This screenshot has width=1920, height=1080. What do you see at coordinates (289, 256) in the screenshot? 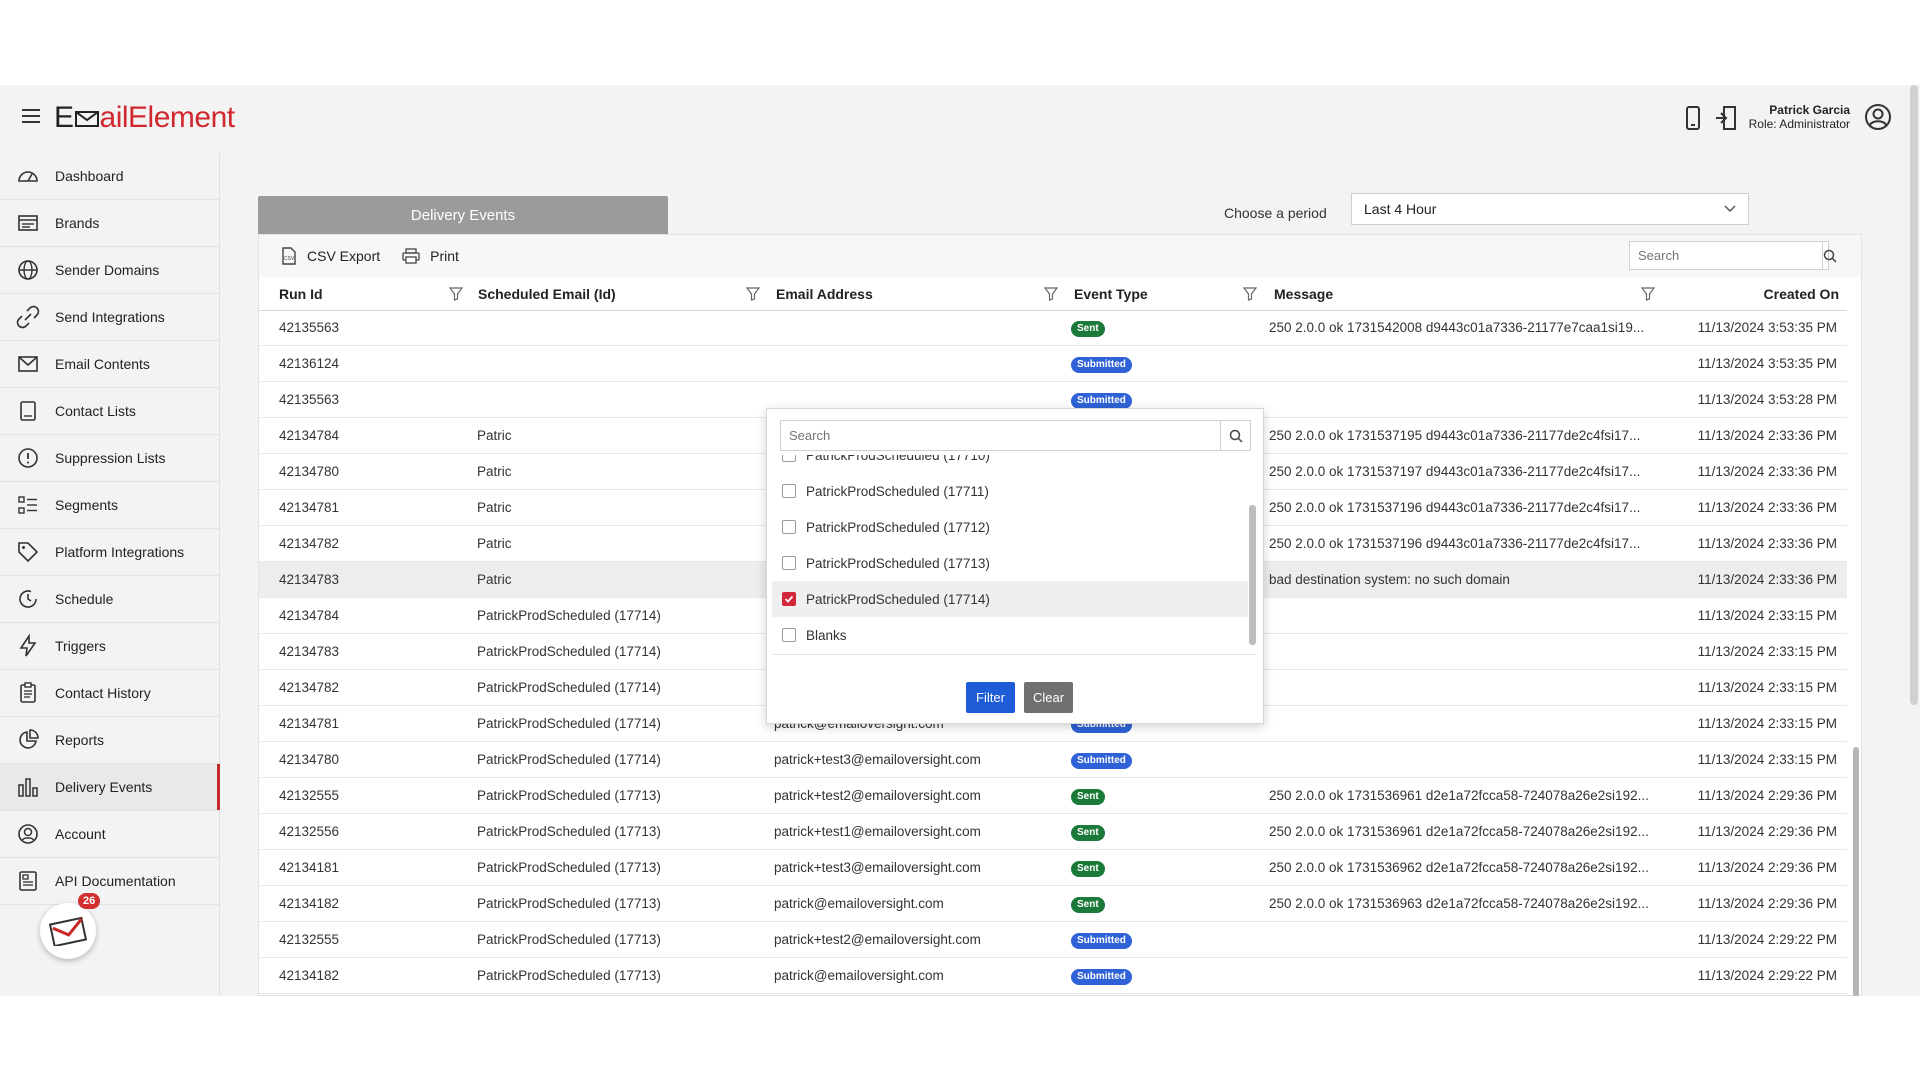
I see `csv-file-icon: CSV` at bounding box center [289, 256].